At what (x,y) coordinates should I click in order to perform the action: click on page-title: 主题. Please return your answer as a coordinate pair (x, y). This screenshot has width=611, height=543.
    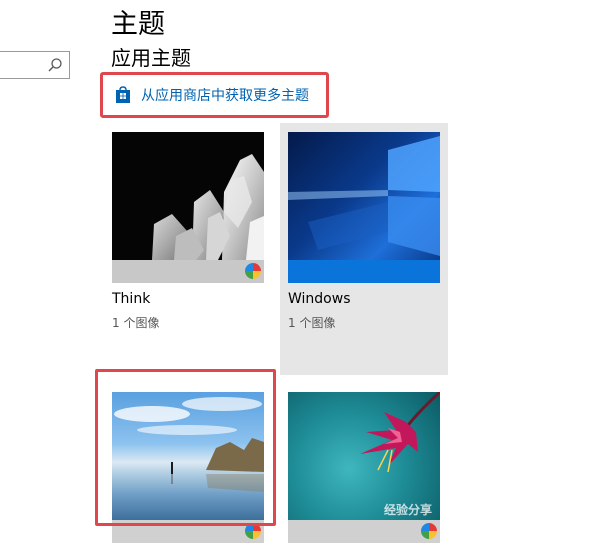
    Looking at the image, I should click on (138, 24).